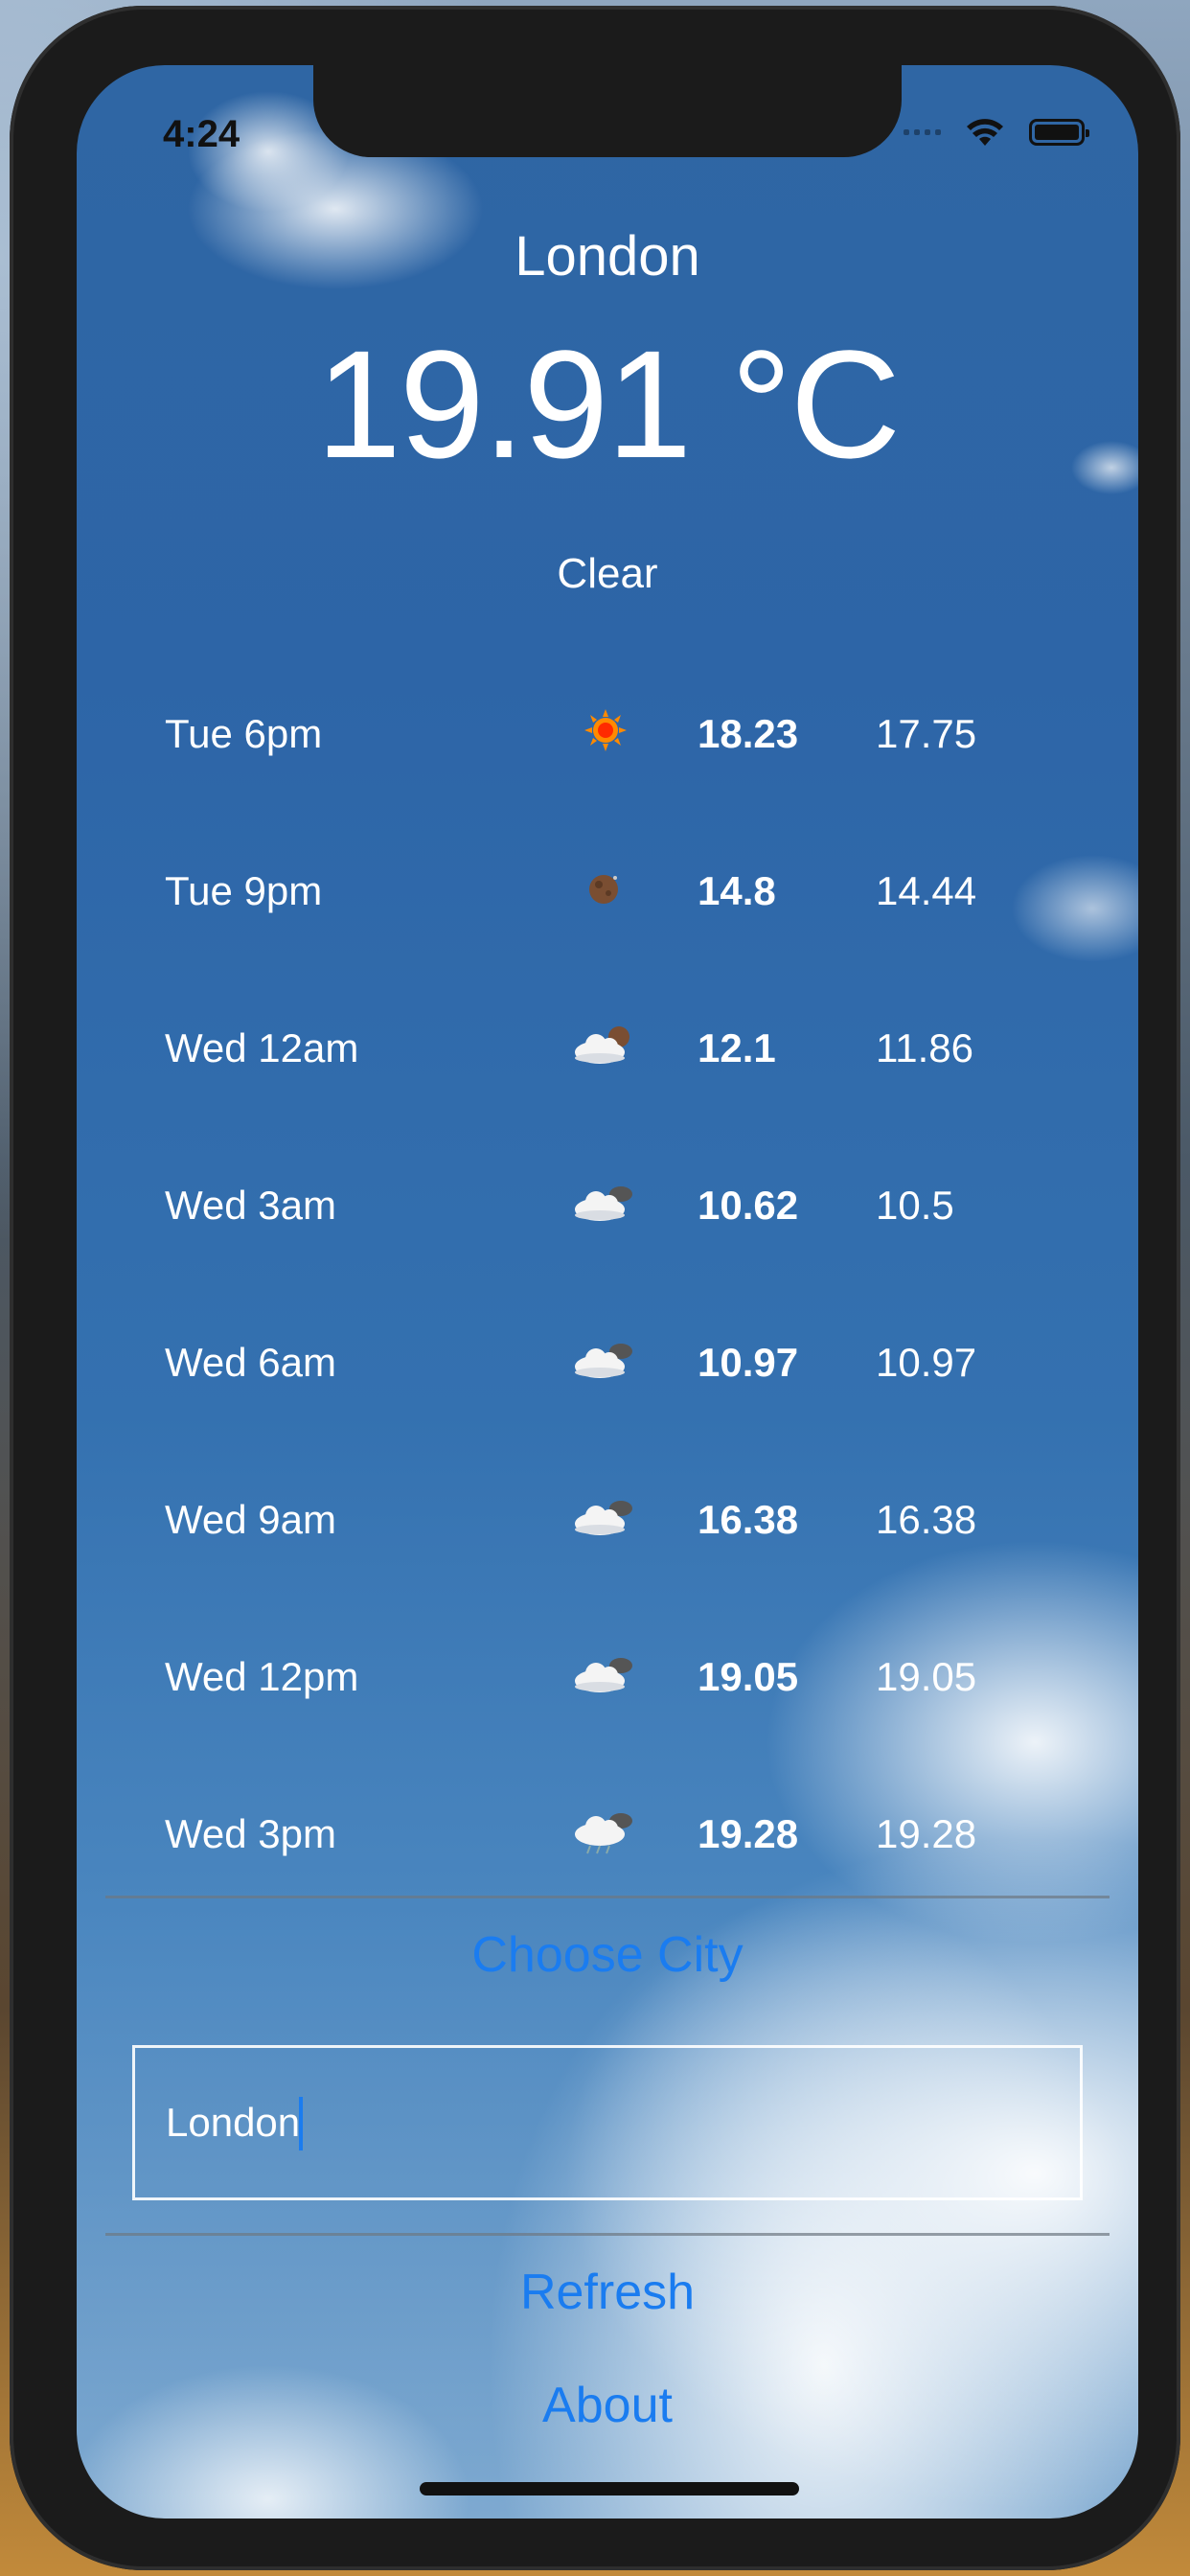 The image size is (1190, 2576). What do you see at coordinates (606, 730) in the screenshot?
I see `sun-icon` at bounding box center [606, 730].